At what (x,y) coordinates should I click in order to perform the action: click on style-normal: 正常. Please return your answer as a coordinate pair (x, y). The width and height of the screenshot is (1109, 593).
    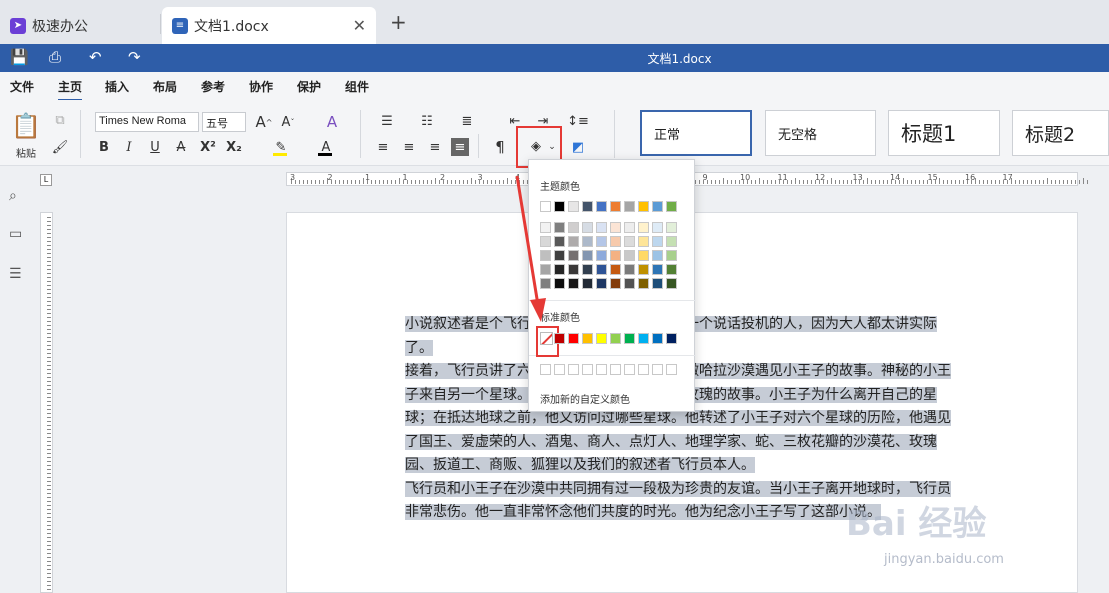
    Looking at the image, I should click on (696, 133).